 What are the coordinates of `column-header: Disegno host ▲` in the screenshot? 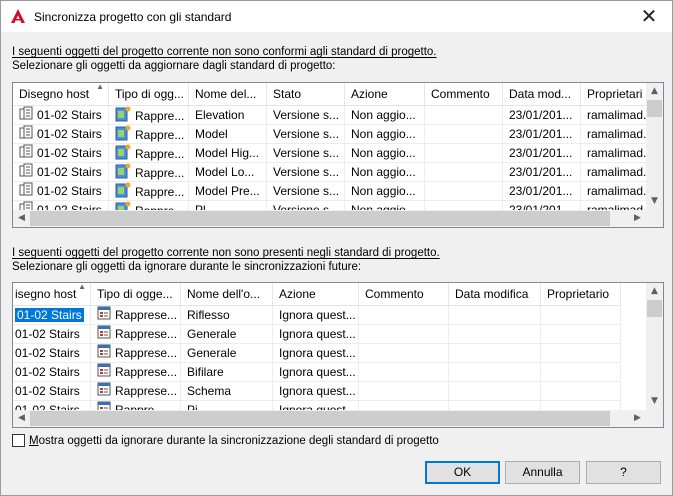 It's located at (61, 94).